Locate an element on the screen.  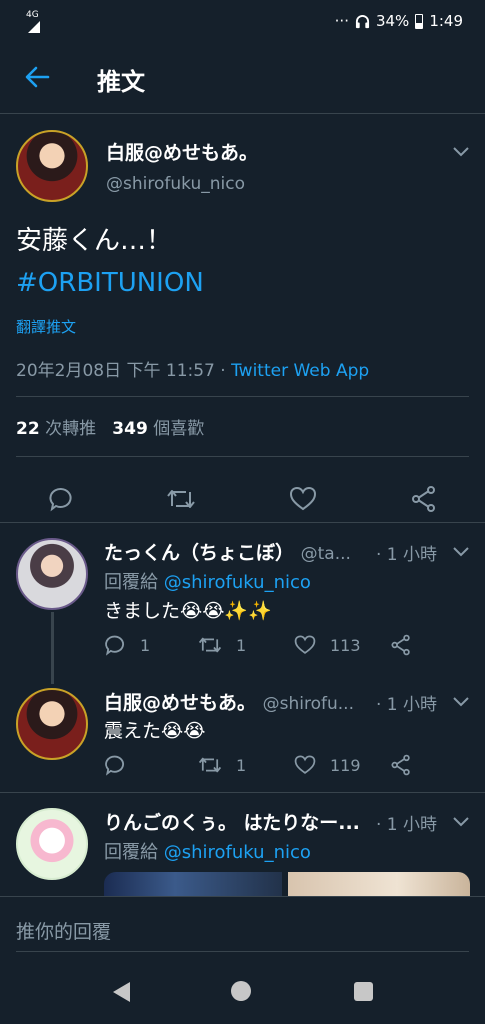
reply-text: 震えた😭😭 is located at coordinates (155, 731).